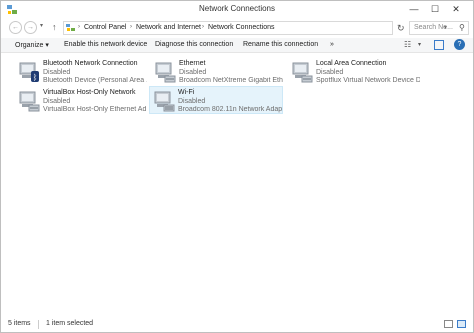 The width and height of the screenshot is (474, 333). I want to click on breadcrumb-network-connections: Network Connections, so click(241, 27).